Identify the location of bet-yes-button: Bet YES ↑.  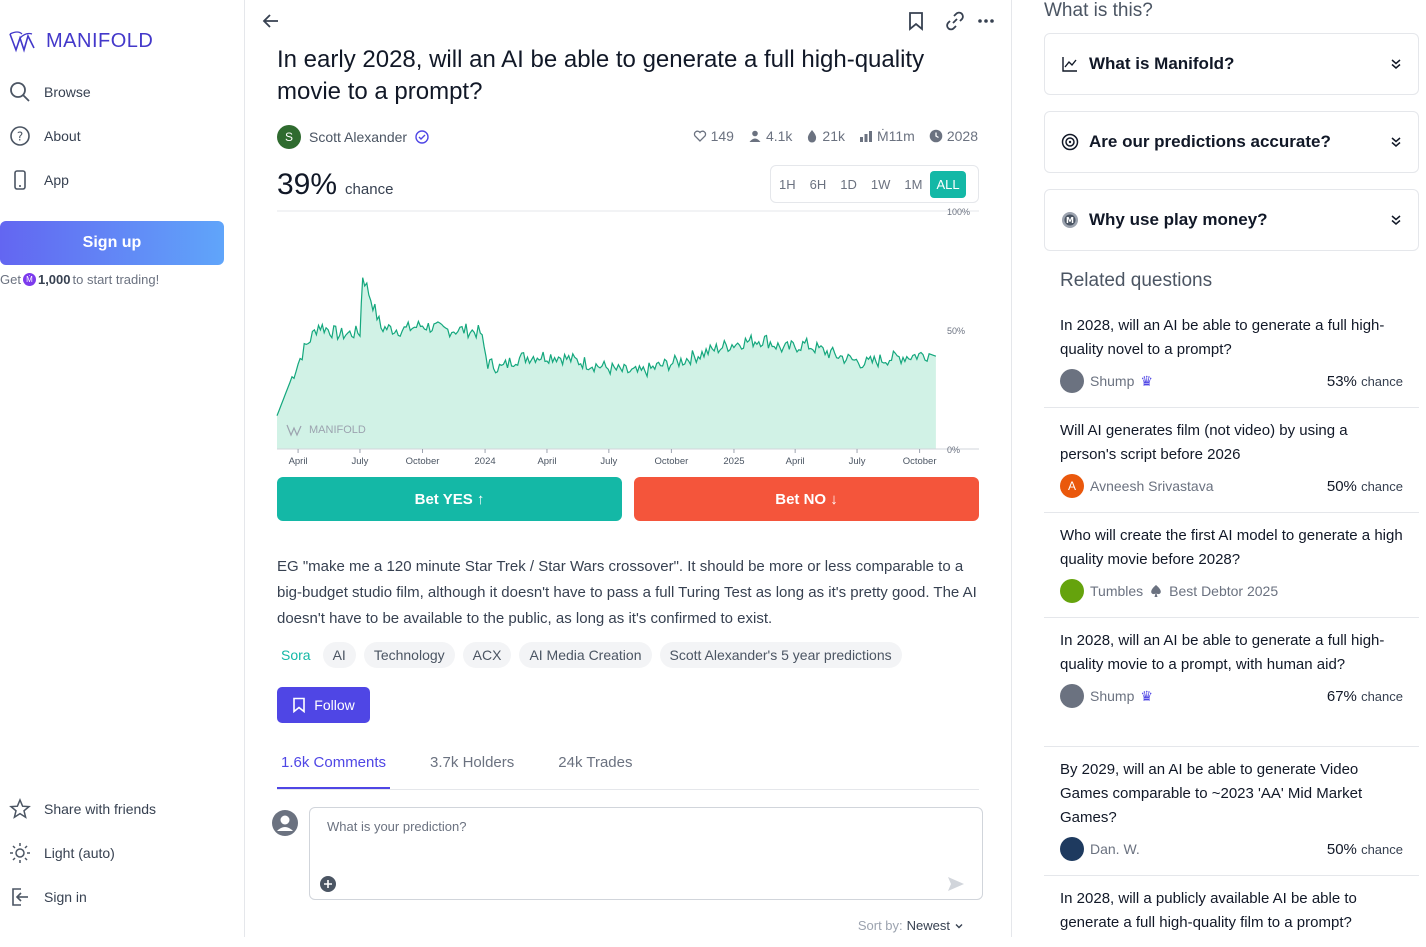
(449, 499).